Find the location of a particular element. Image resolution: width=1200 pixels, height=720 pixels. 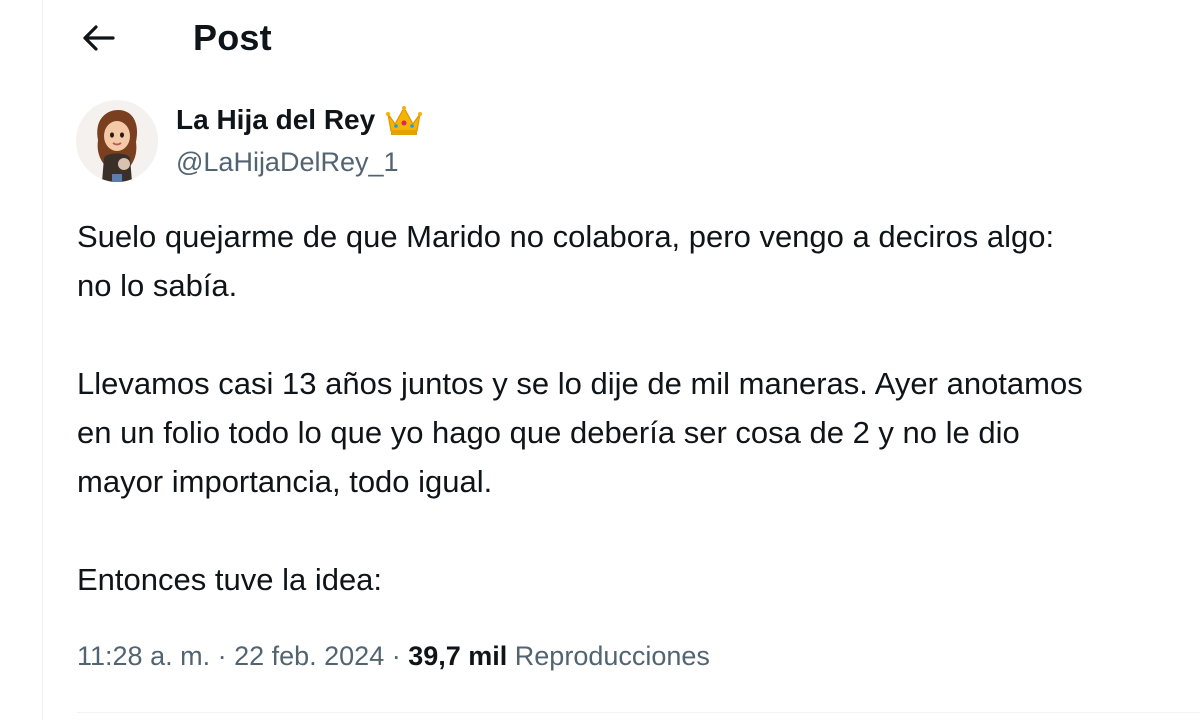

post-date: 22 feb. 2024 is located at coordinates (309, 656).